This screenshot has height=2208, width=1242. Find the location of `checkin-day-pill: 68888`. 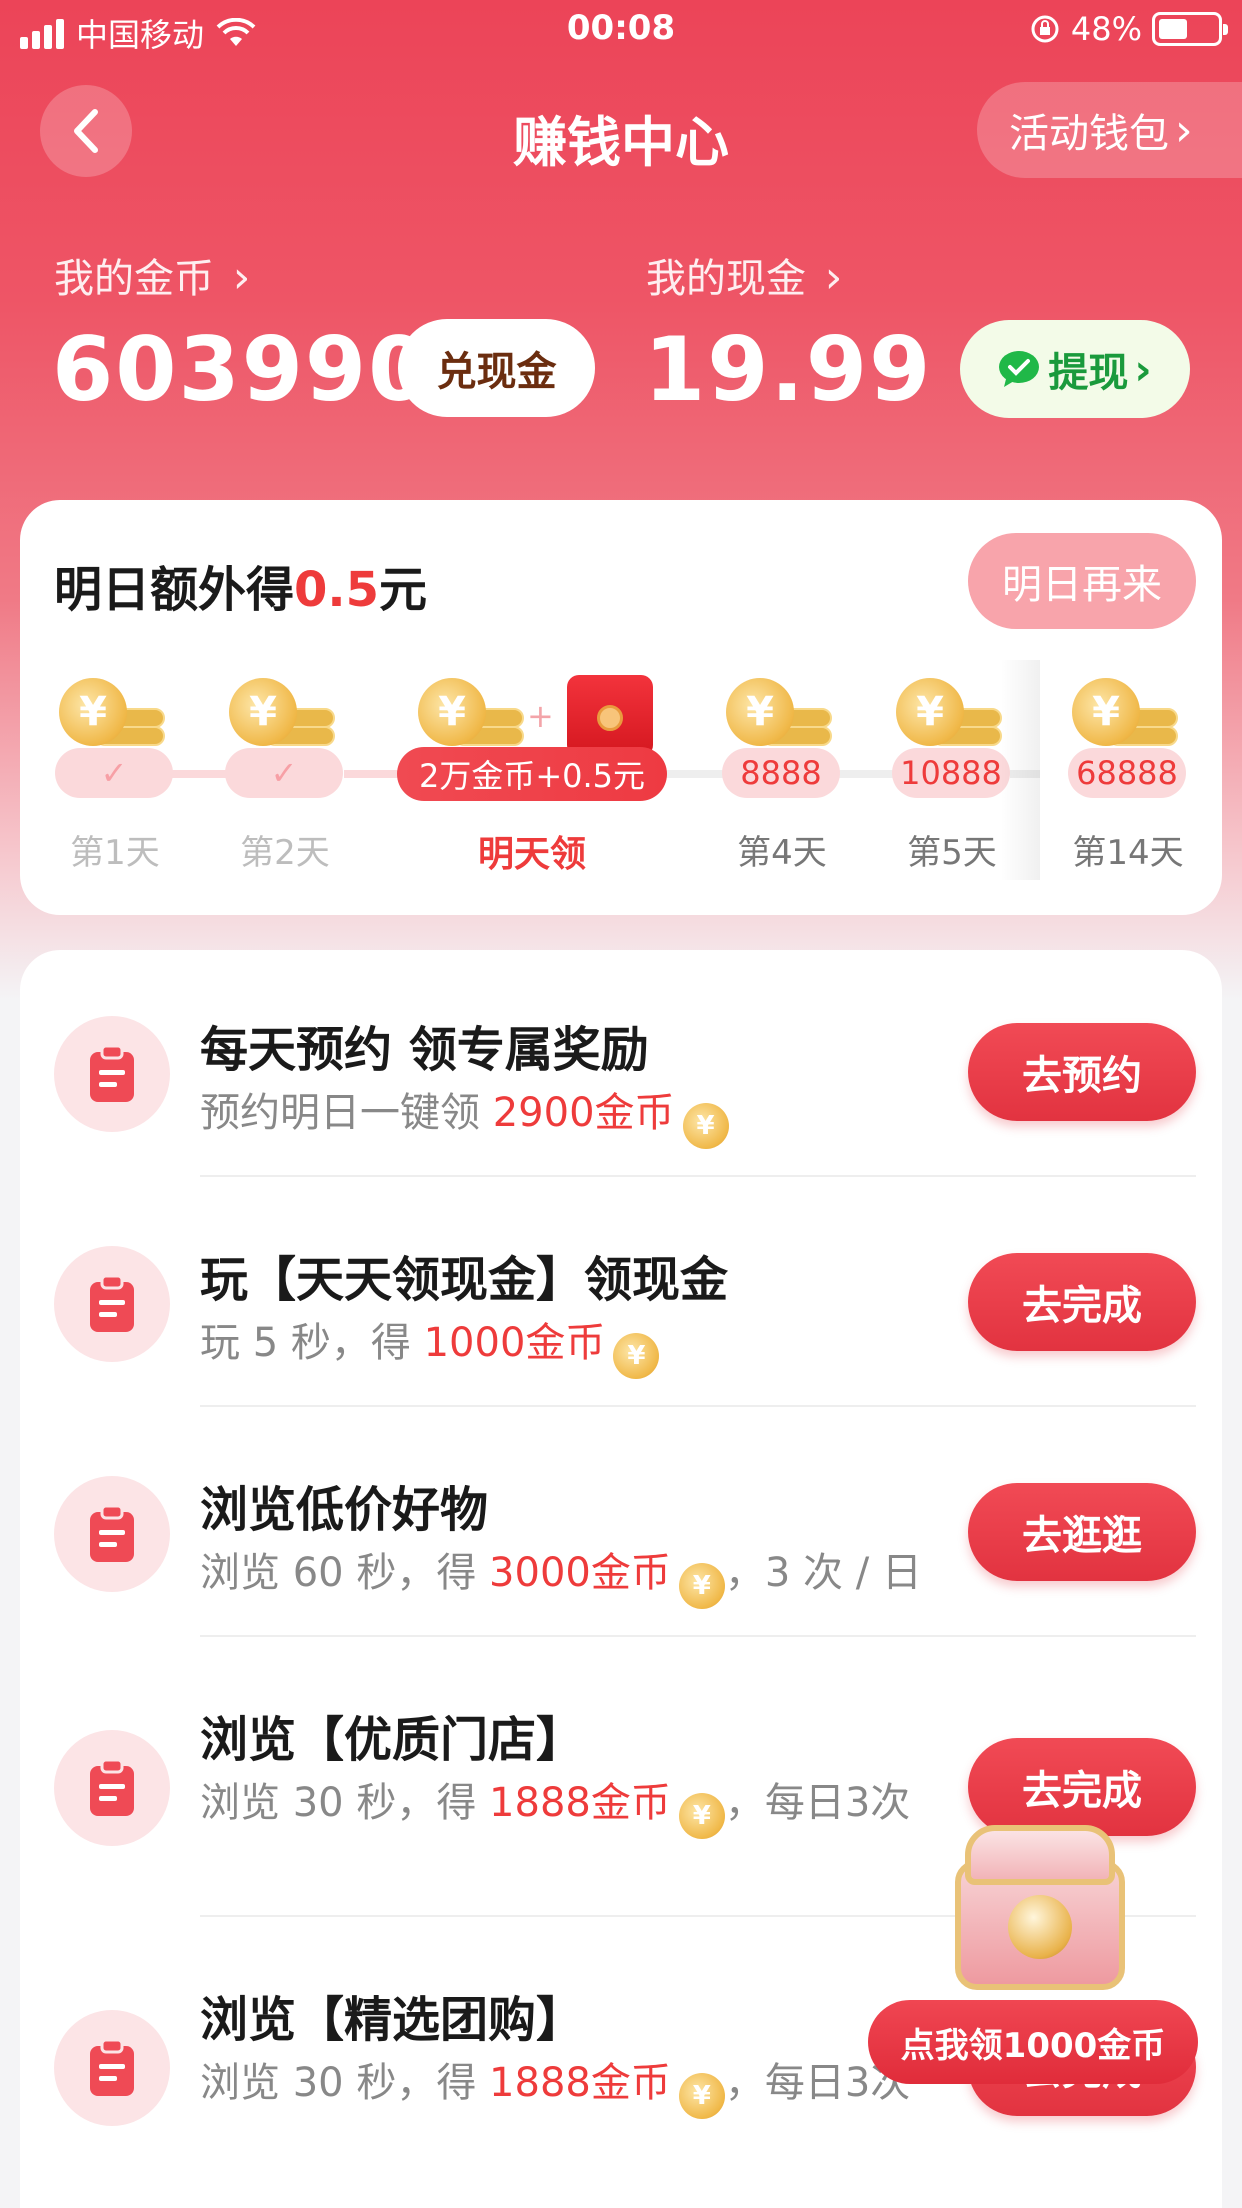

checkin-day-pill: 68888 is located at coordinates (1127, 773).